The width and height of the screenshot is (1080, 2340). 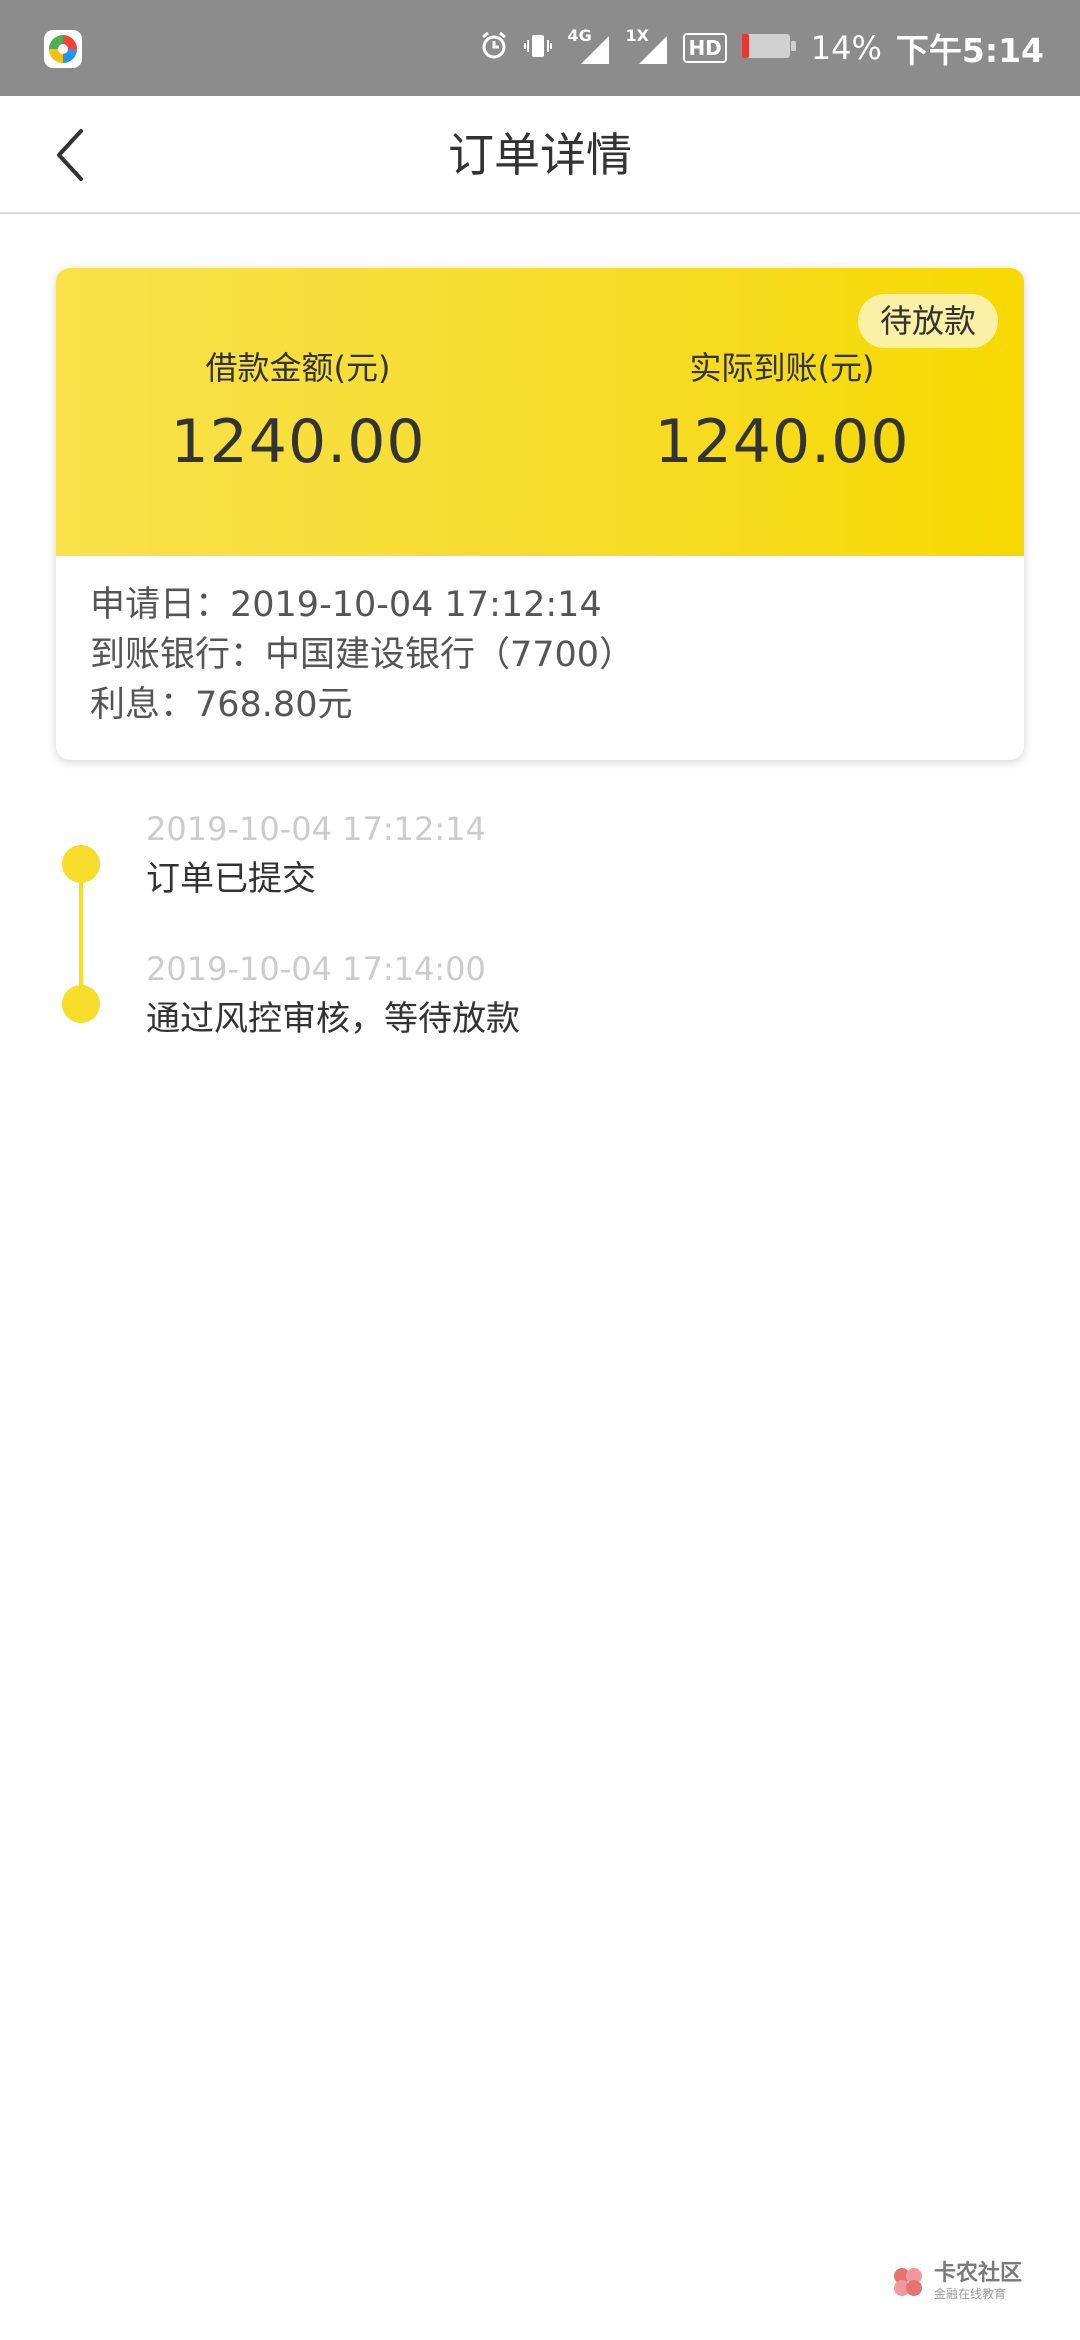 I want to click on header: 订单详情, so click(x=540, y=155).